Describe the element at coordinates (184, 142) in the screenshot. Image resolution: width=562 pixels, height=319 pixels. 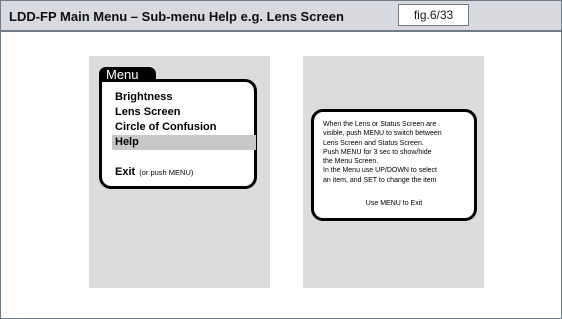
I see `menu-item-help: Help` at that location.